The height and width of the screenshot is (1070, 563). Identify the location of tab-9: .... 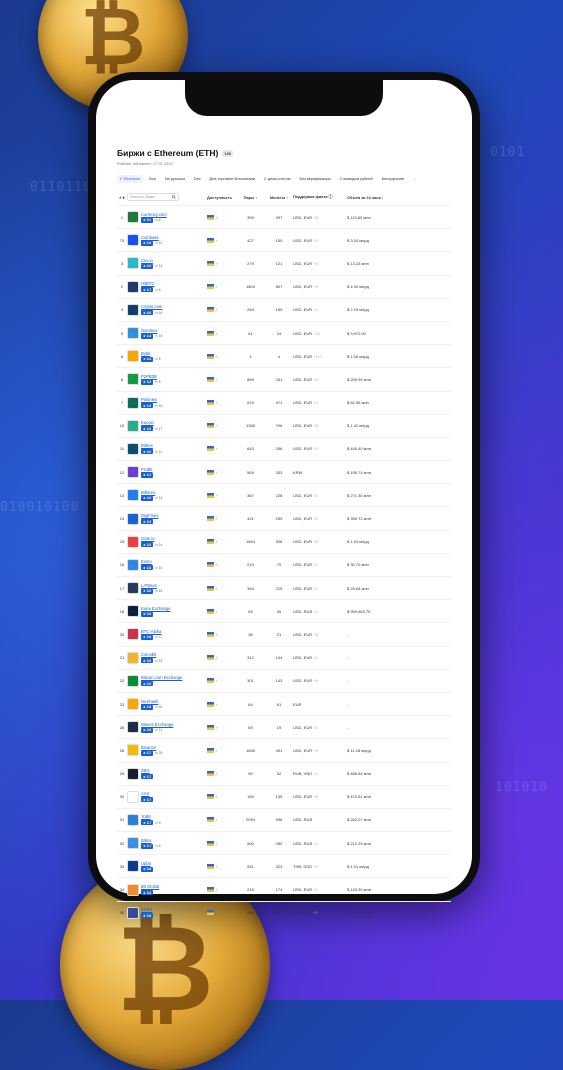
(414, 179).